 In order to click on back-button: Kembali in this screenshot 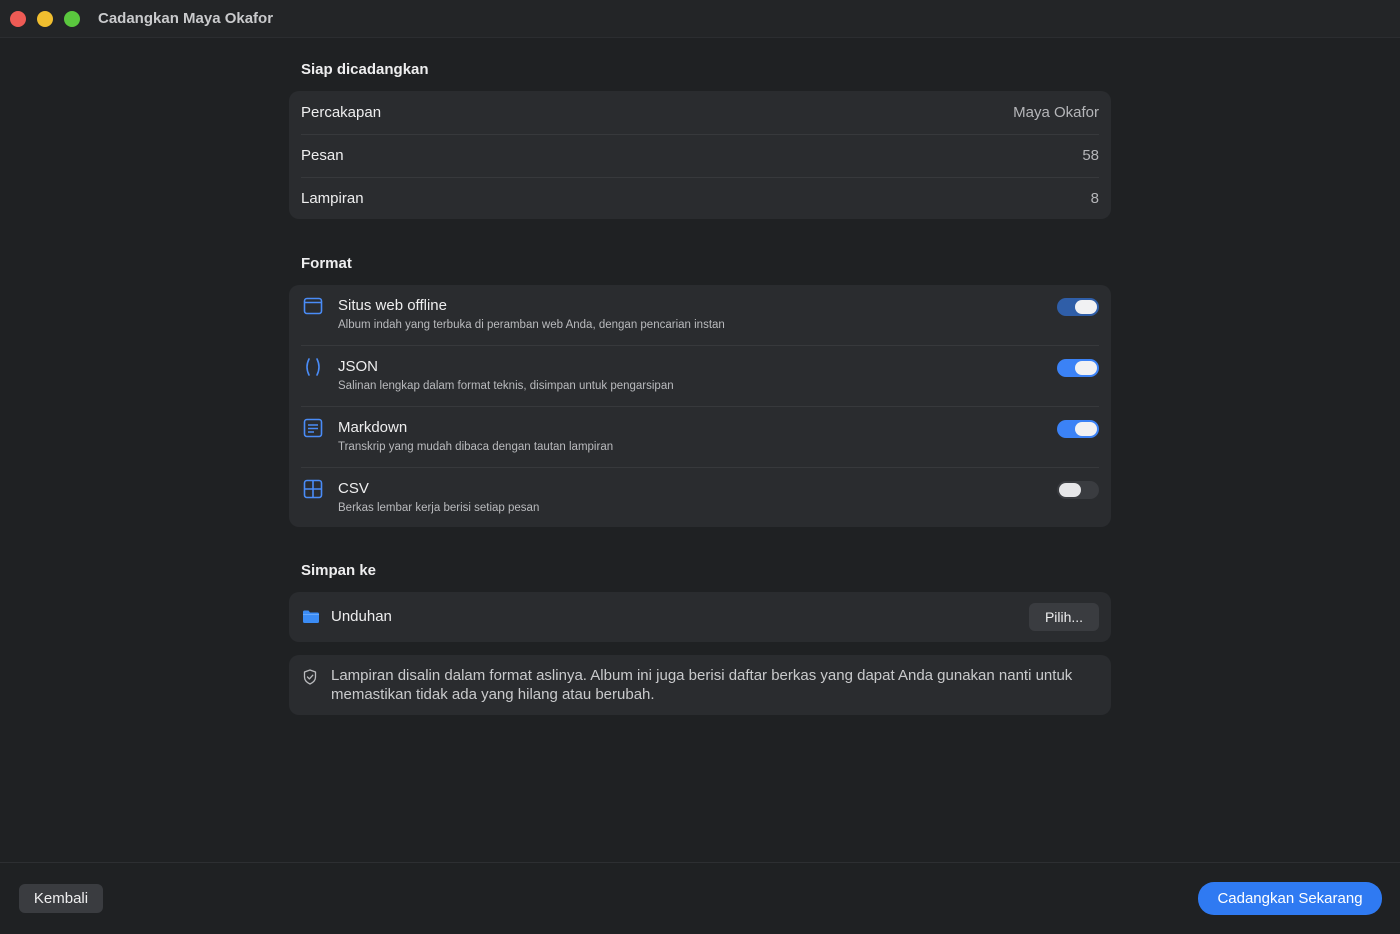, I will do `click(61, 898)`.